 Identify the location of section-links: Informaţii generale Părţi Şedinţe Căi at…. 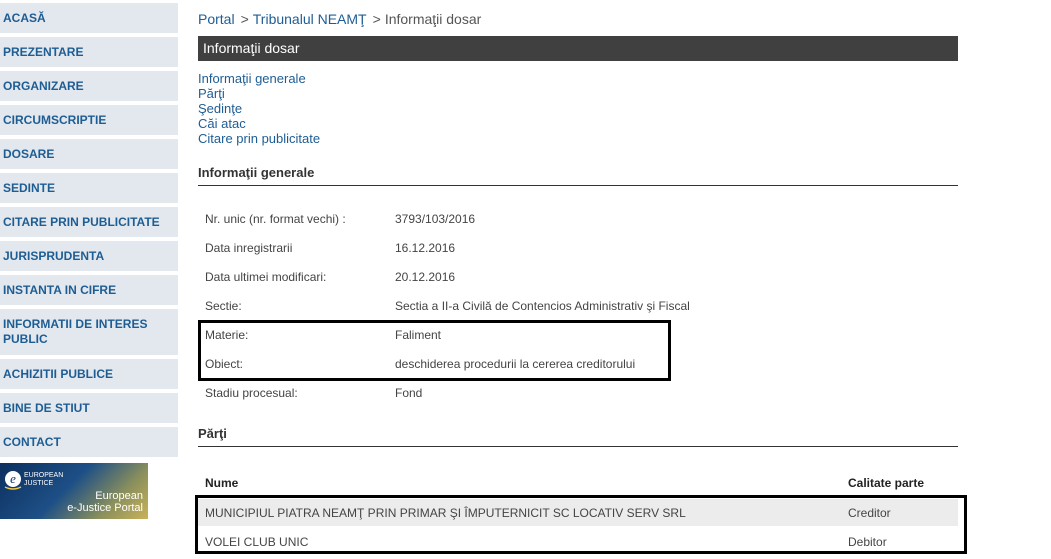
(259, 108).